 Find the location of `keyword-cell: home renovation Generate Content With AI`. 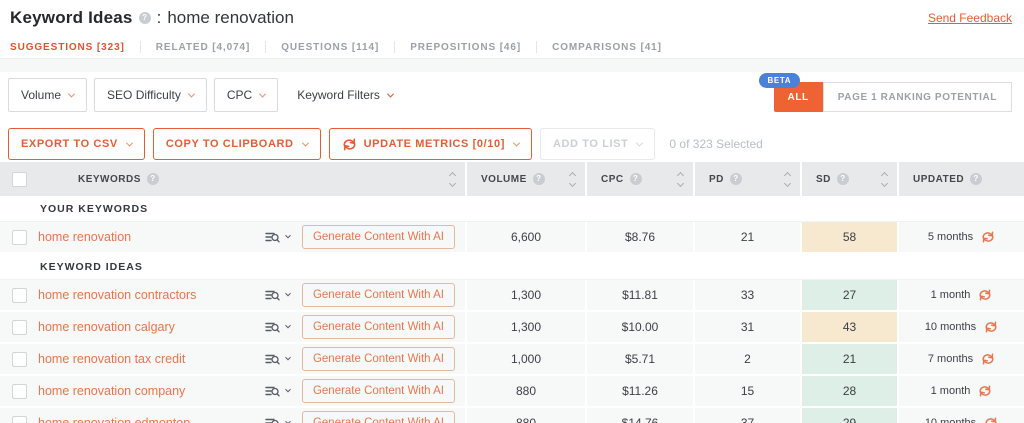

keyword-cell: home renovation Generate Content With AI is located at coordinates (251, 237).